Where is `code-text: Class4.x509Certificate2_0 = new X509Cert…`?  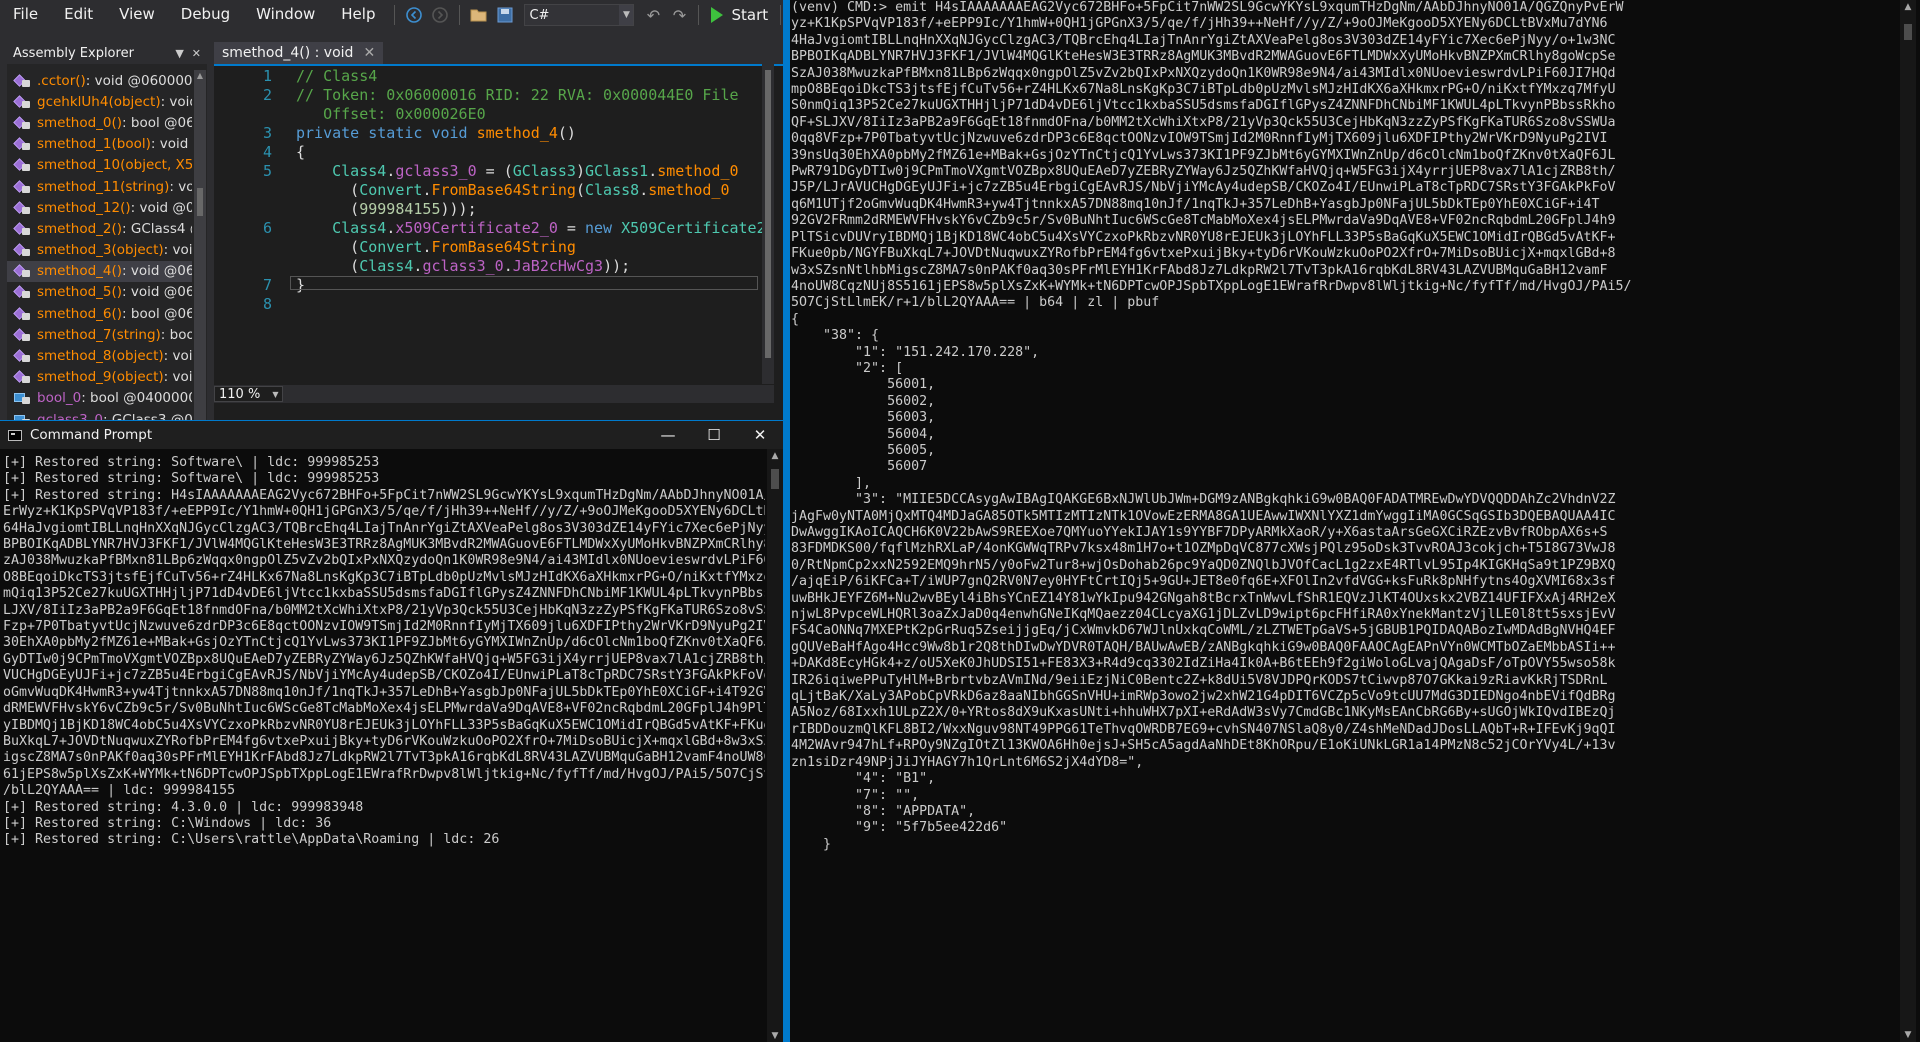 code-text: Class4.x509Certificate2_0 = new X509Cert… is located at coordinates (549, 228).